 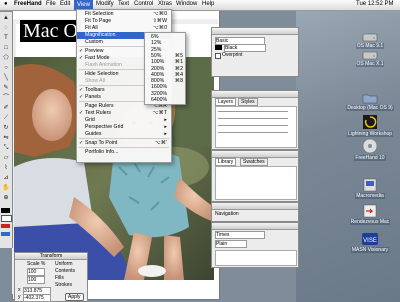 What do you see at coordinates (165, 4) in the screenshot?
I see `menu-xtras: Xtras` at bounding box center [165, 4].